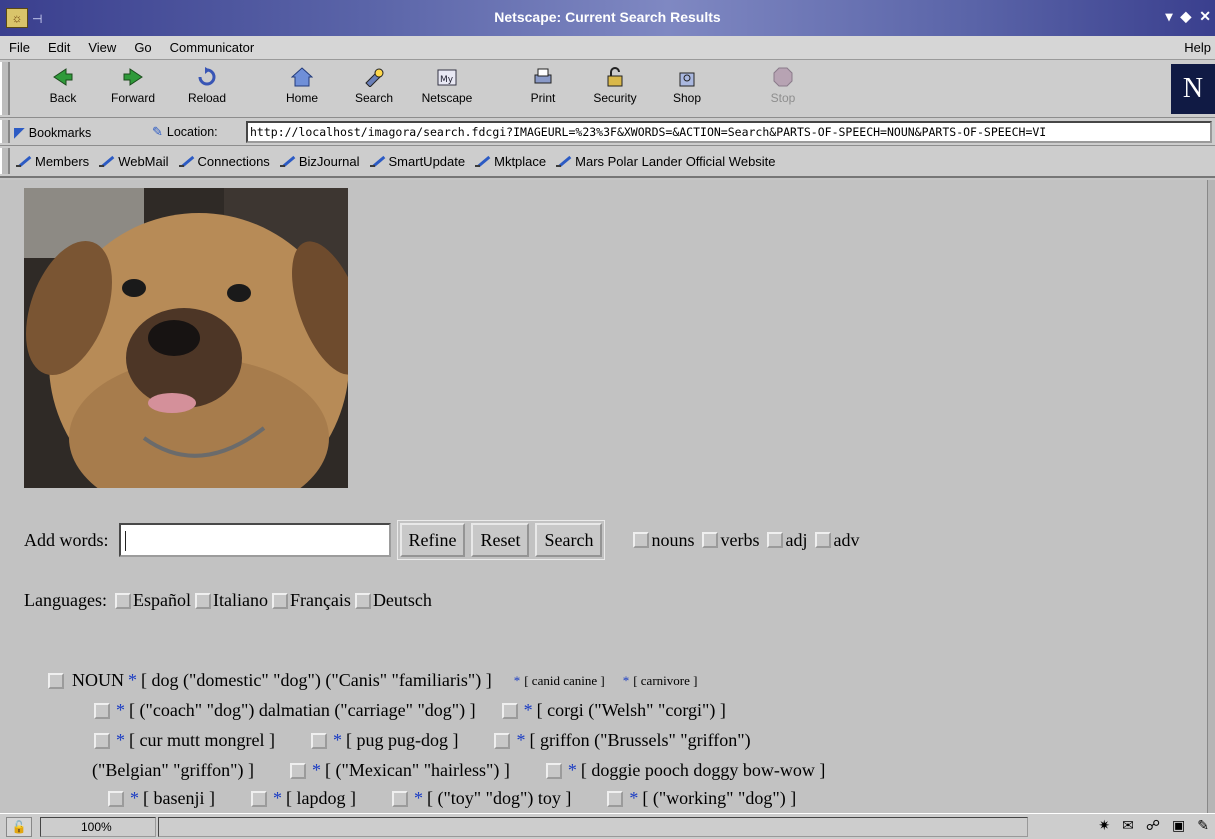  What do you see at coordinates (1197, 47) in the screenshot?
I see `menu-help: Help` at bounding box center [1197, 47].